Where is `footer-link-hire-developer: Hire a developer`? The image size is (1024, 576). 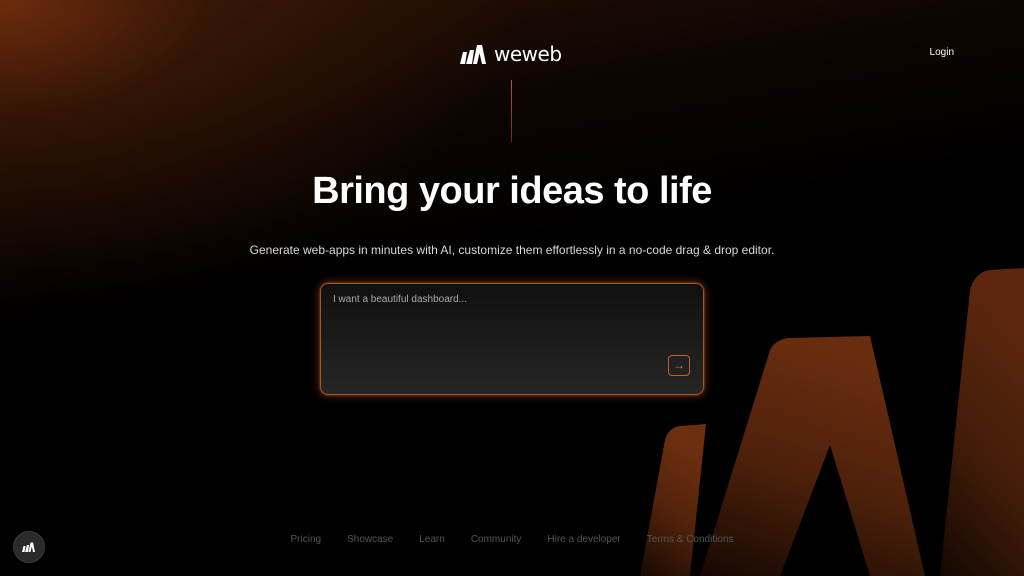
footer-link-hire-developer: Hire a developer is located at coordinates (583, 539).